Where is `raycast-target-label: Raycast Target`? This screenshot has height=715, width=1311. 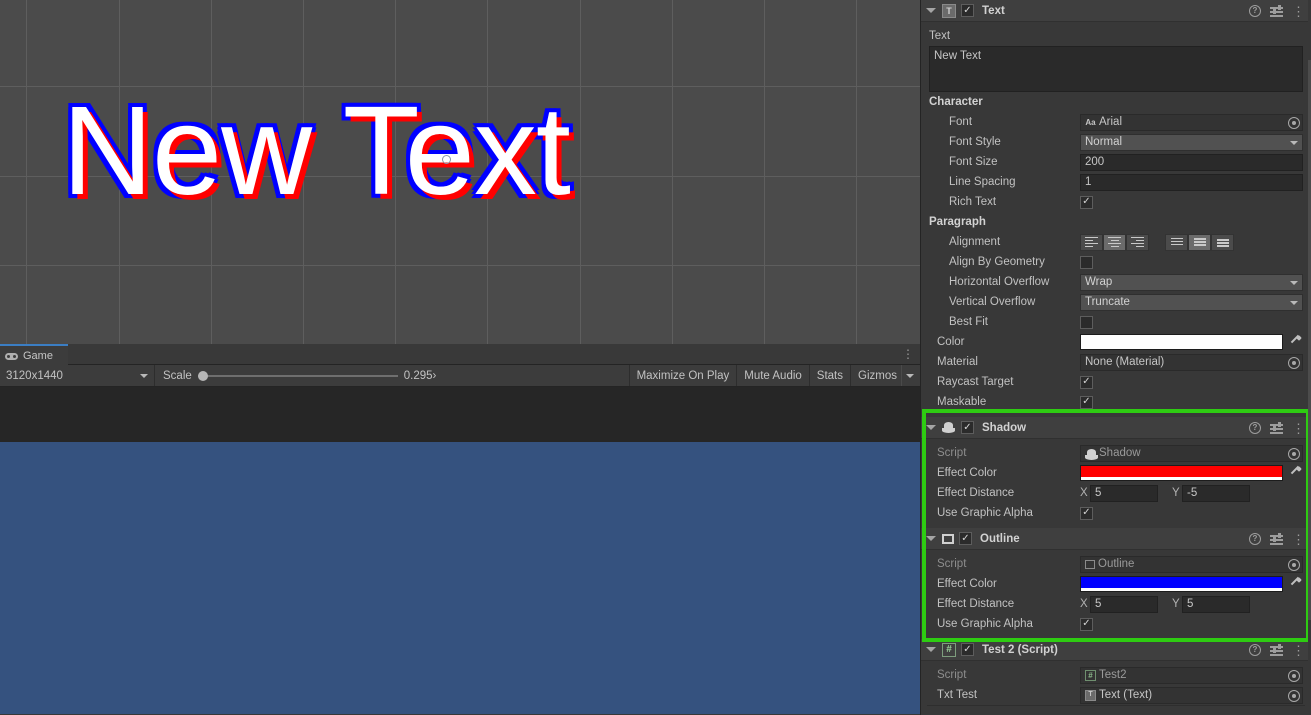 raycast-target-label: Raycast Target is located at coordinates (975, 382).